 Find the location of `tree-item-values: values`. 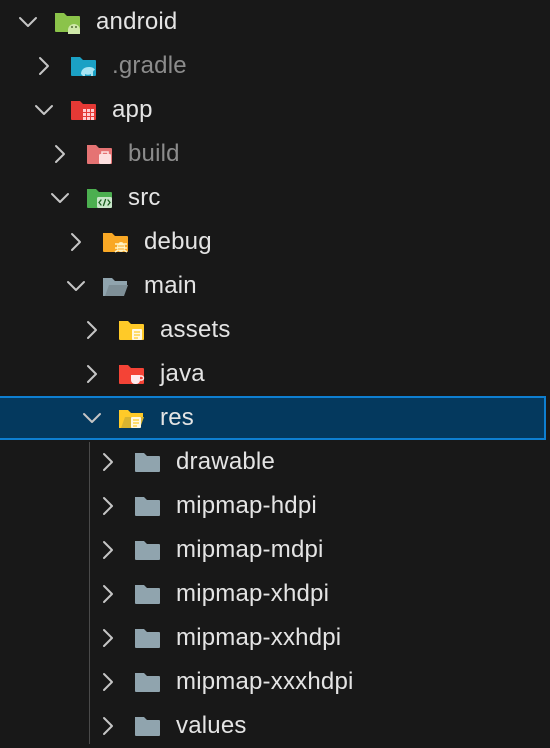

tree-item-values: values is located at coordinates (275, 726).